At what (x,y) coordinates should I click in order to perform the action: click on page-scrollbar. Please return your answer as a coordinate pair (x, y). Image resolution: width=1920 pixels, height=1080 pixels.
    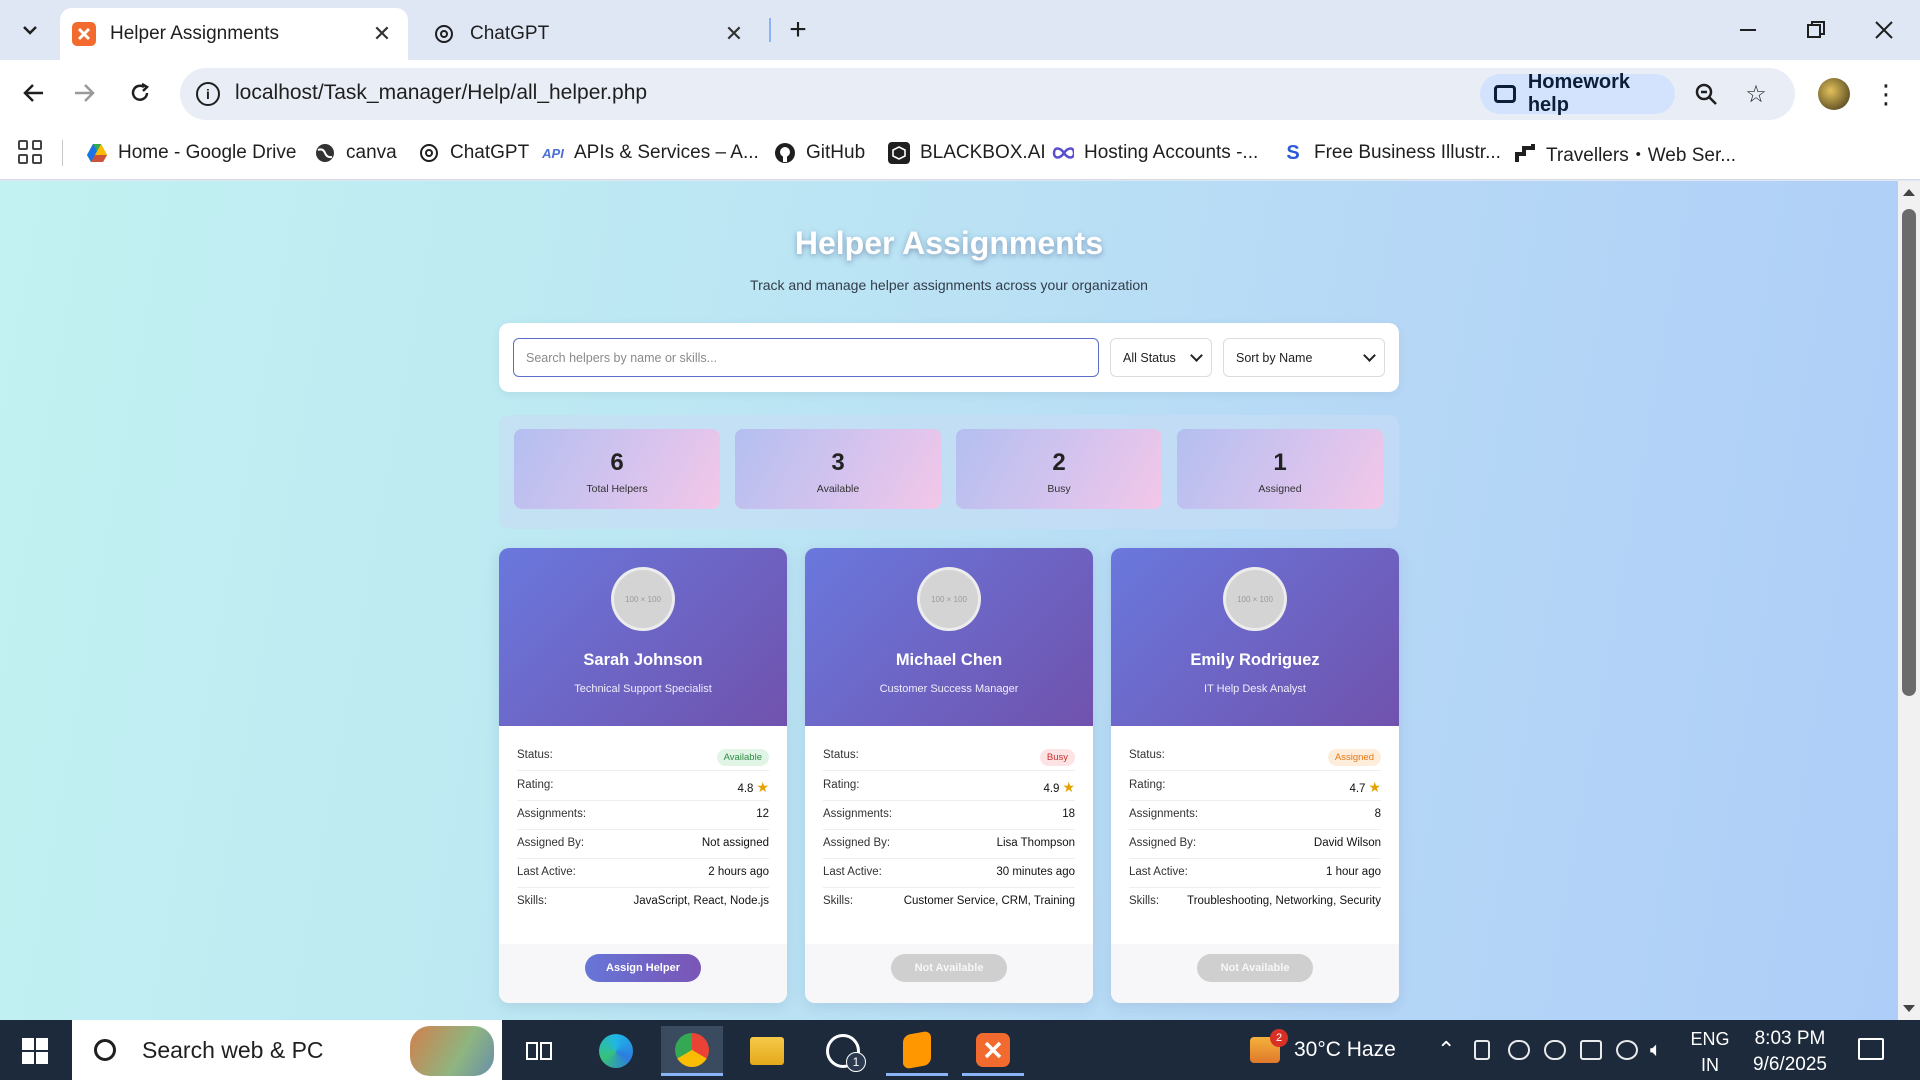
    Looking at the image, I should click on (1909, 600).